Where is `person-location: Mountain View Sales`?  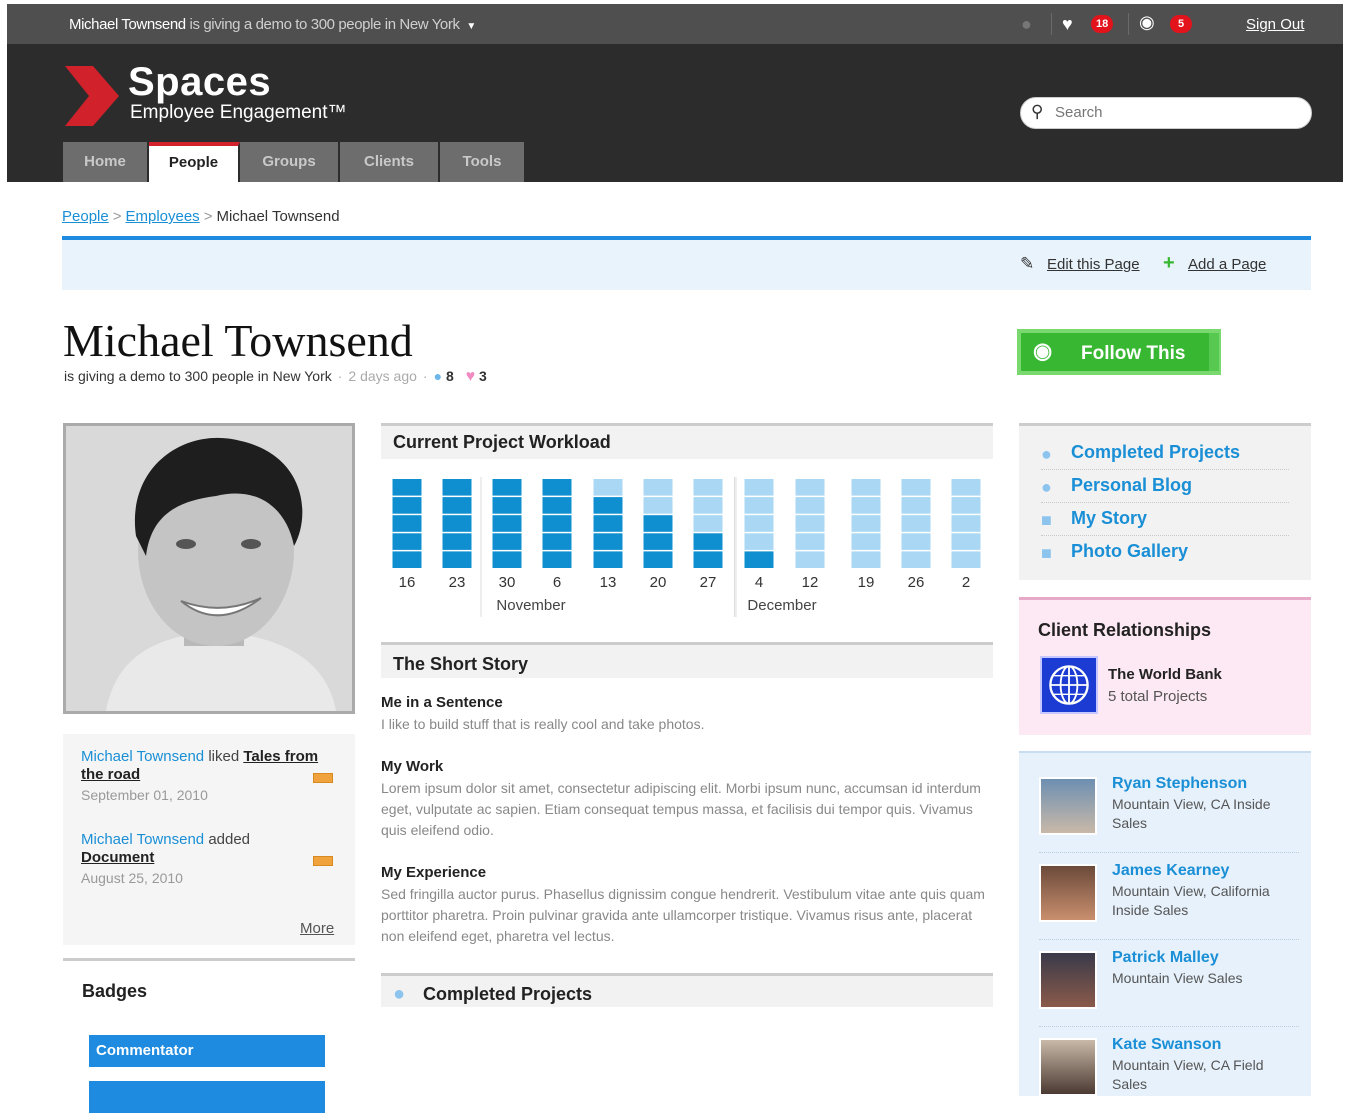
person-location: Mountain View Sales is located at coordinates (1177, 978).